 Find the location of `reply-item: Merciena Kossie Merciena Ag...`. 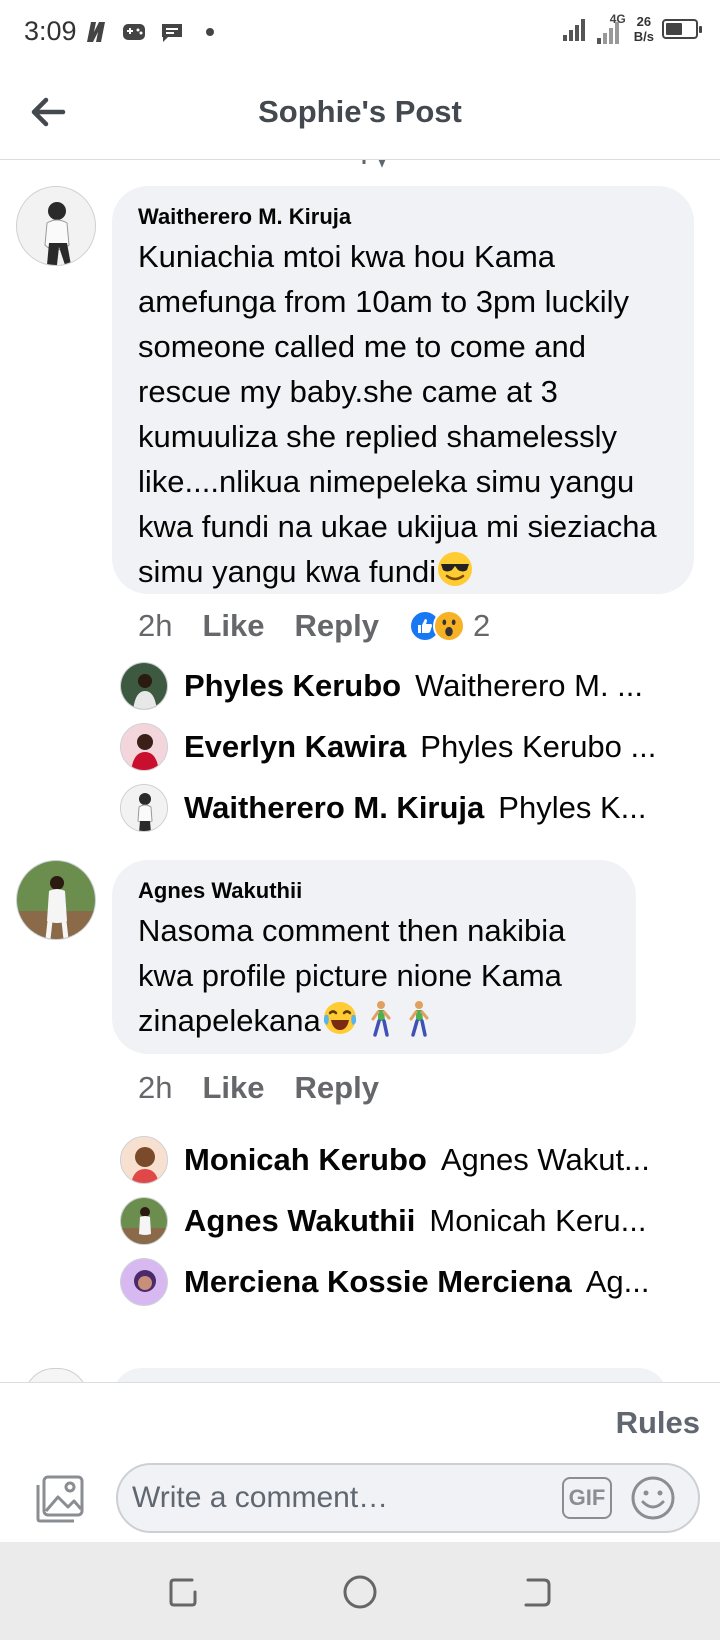

reply-item: Merciena Kossie Merciena Ag... is located at coordinates (400, 1282).